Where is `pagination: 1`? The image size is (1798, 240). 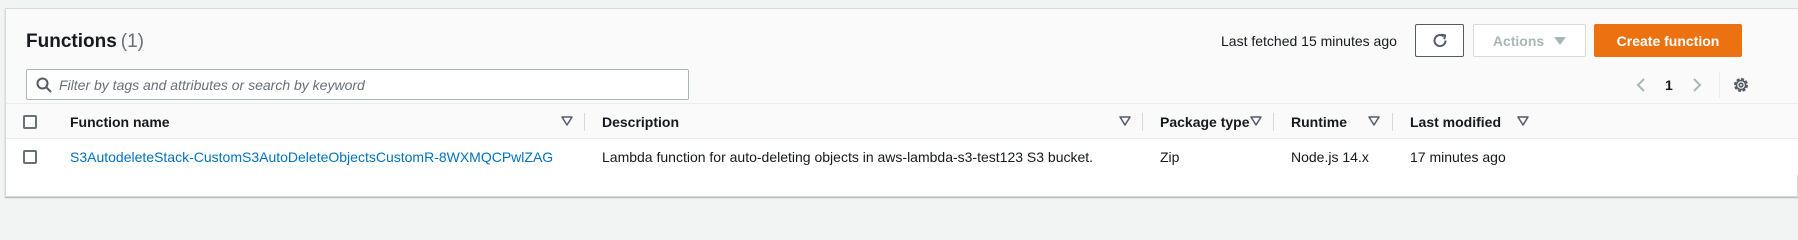
pagination: 1 is located at coordinates (1669, 85).